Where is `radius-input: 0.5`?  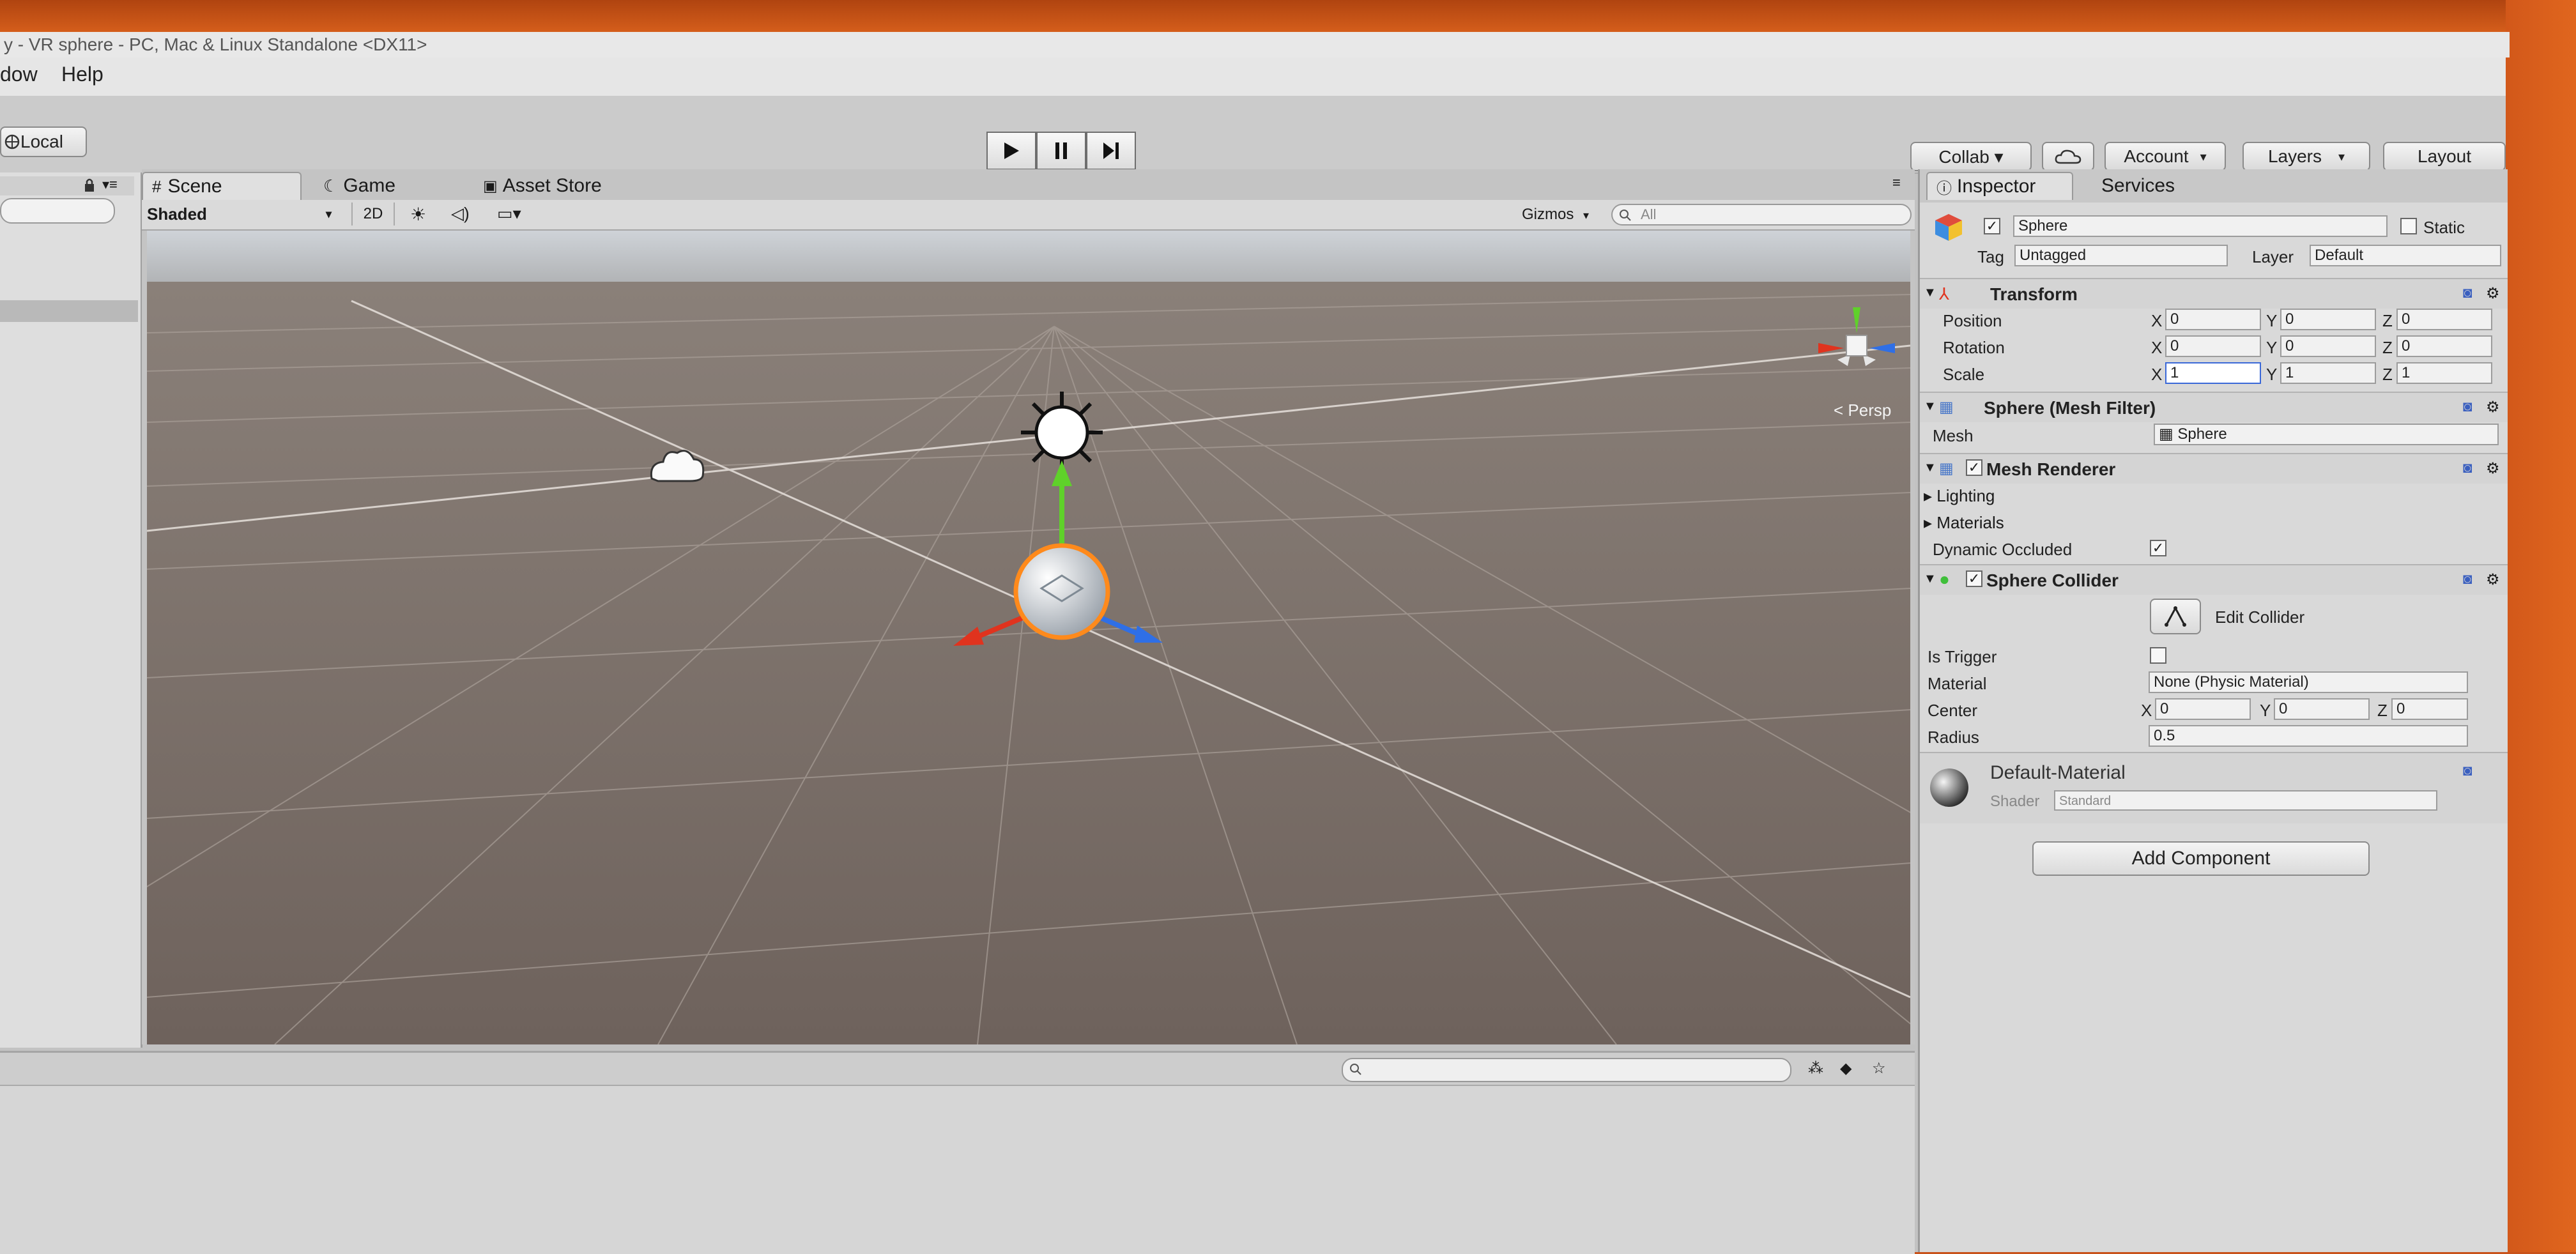
radius-input: 0.5 is located at coordinates (2308, 736).